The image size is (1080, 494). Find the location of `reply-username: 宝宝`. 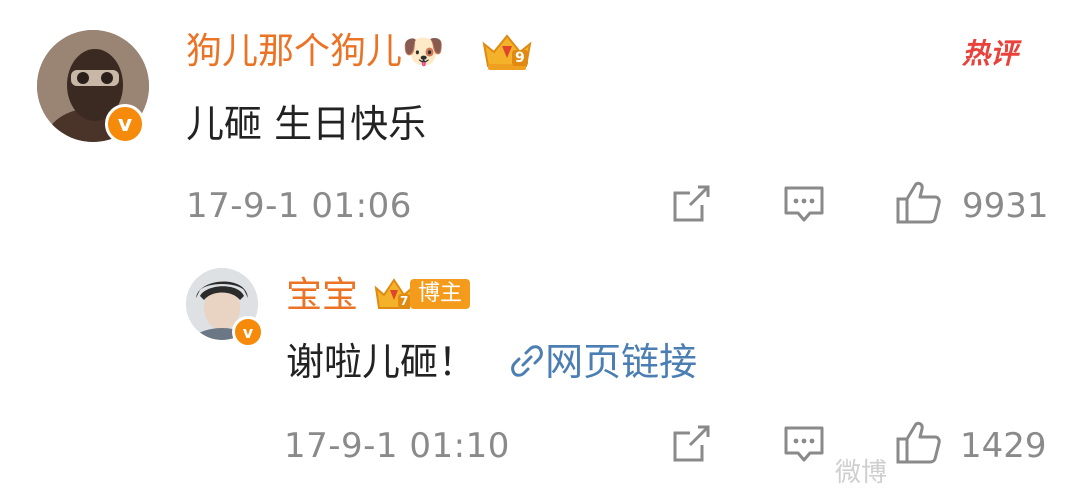

reply-username: 宝宝 is located at coordinates (322, 296).